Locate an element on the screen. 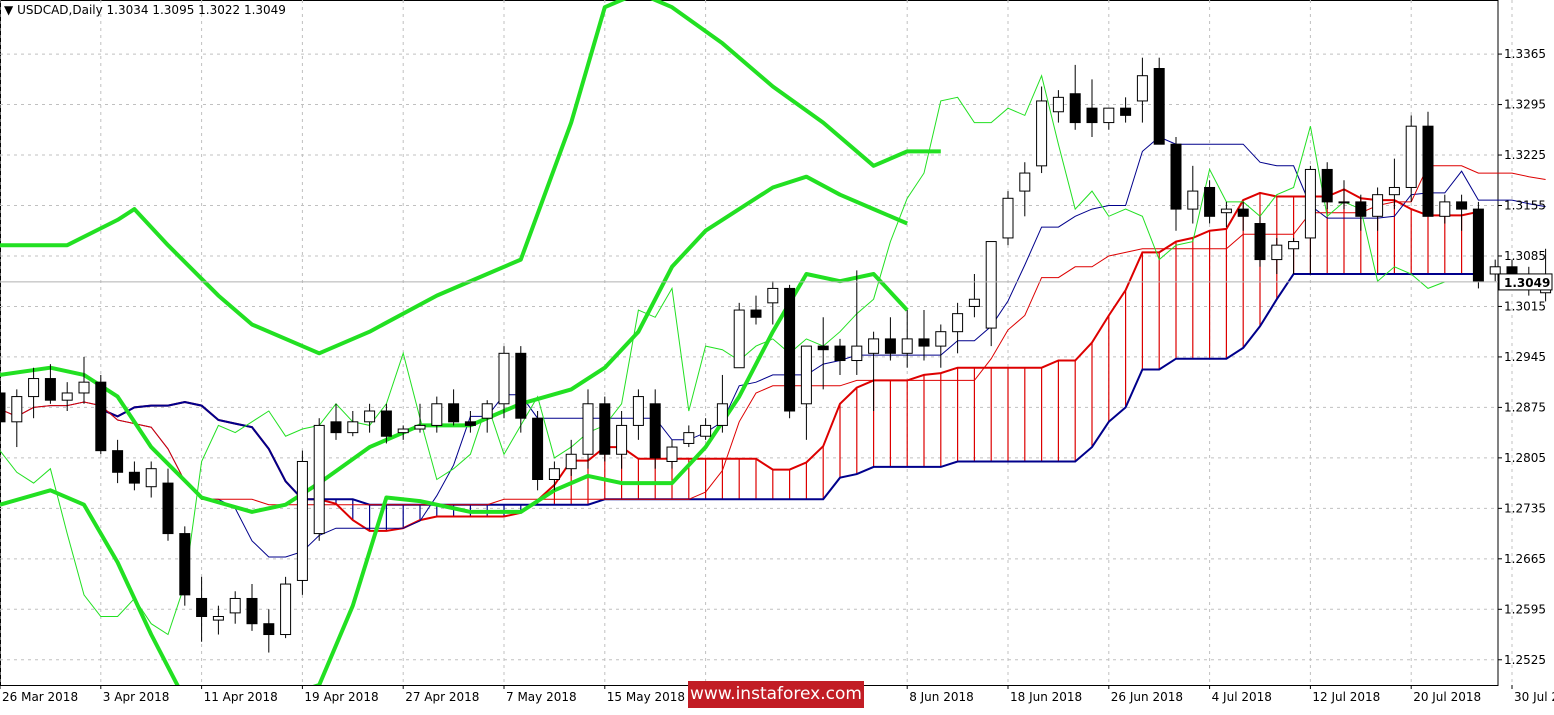 Image resolution: width=1554 pixels, height=715 pixels. x-tick-label: 26 Mar 2018 is located at coordinates (40, 697).